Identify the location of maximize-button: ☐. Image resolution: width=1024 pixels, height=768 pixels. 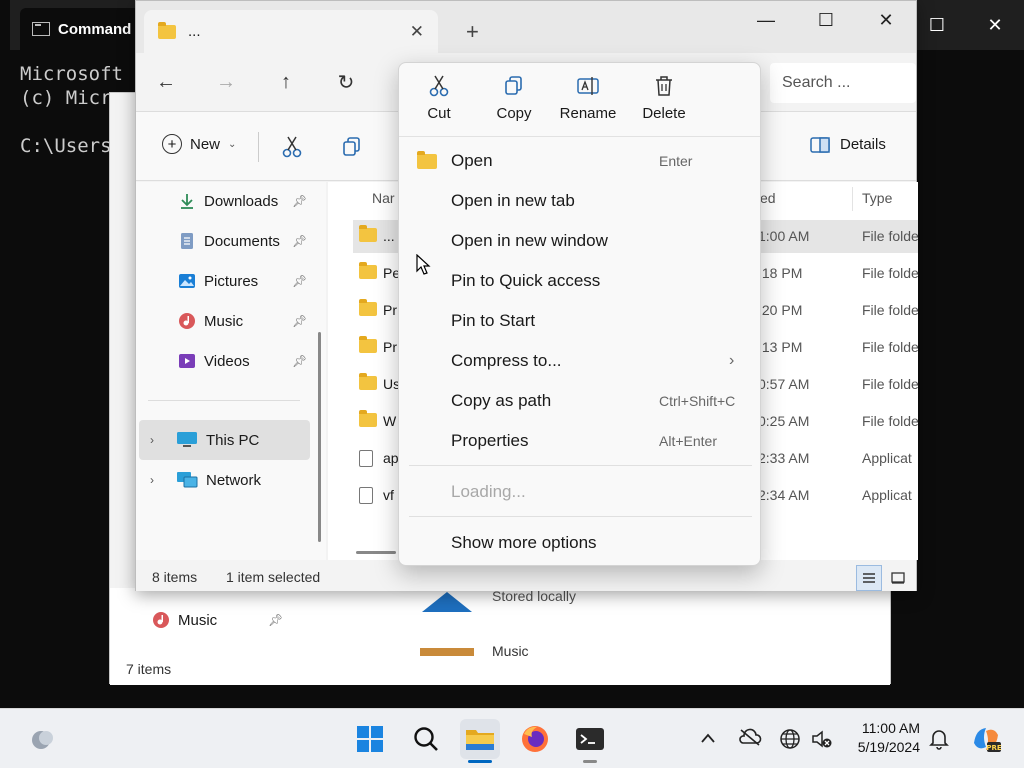
(826, 20).